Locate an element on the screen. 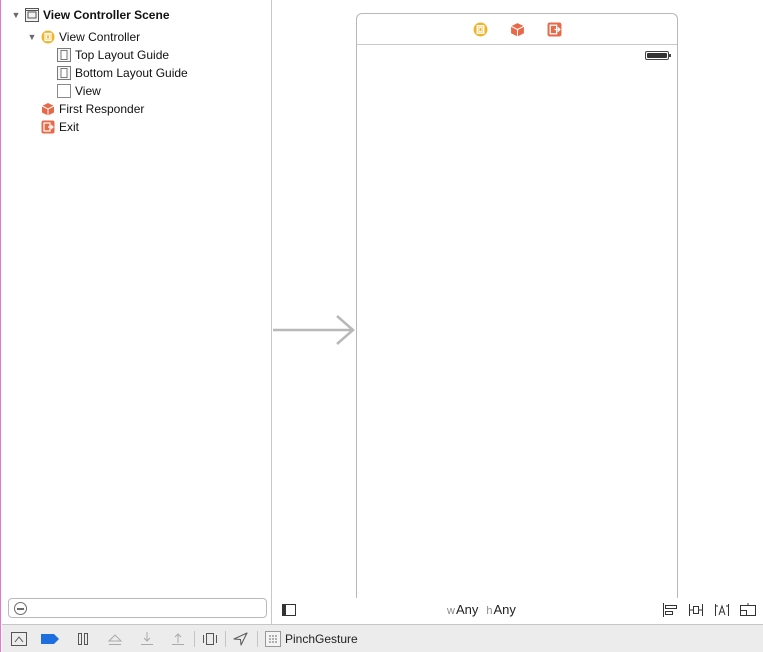  height-class-prefix: h is located at coordinates (489, 611).